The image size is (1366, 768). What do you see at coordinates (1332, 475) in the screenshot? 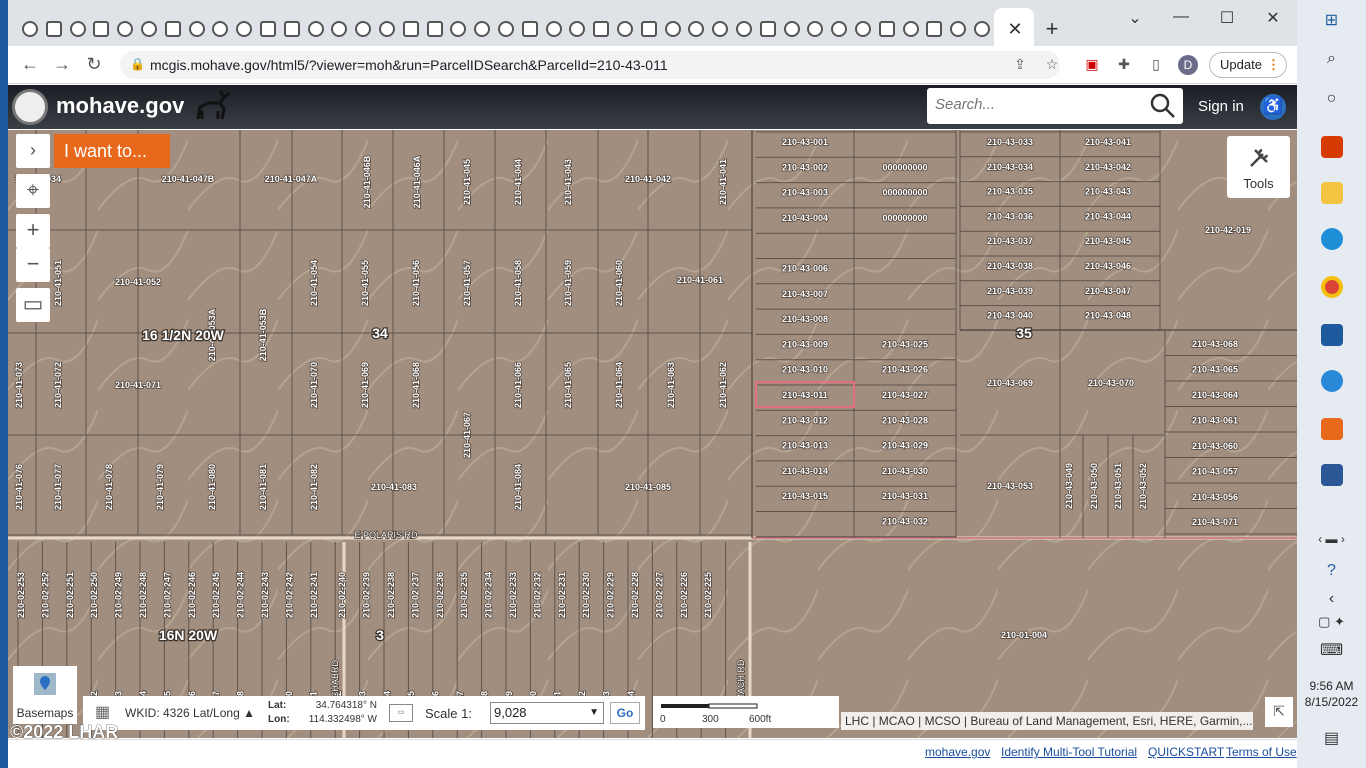
I see `word-icon` at bounding box center [1332, 475].